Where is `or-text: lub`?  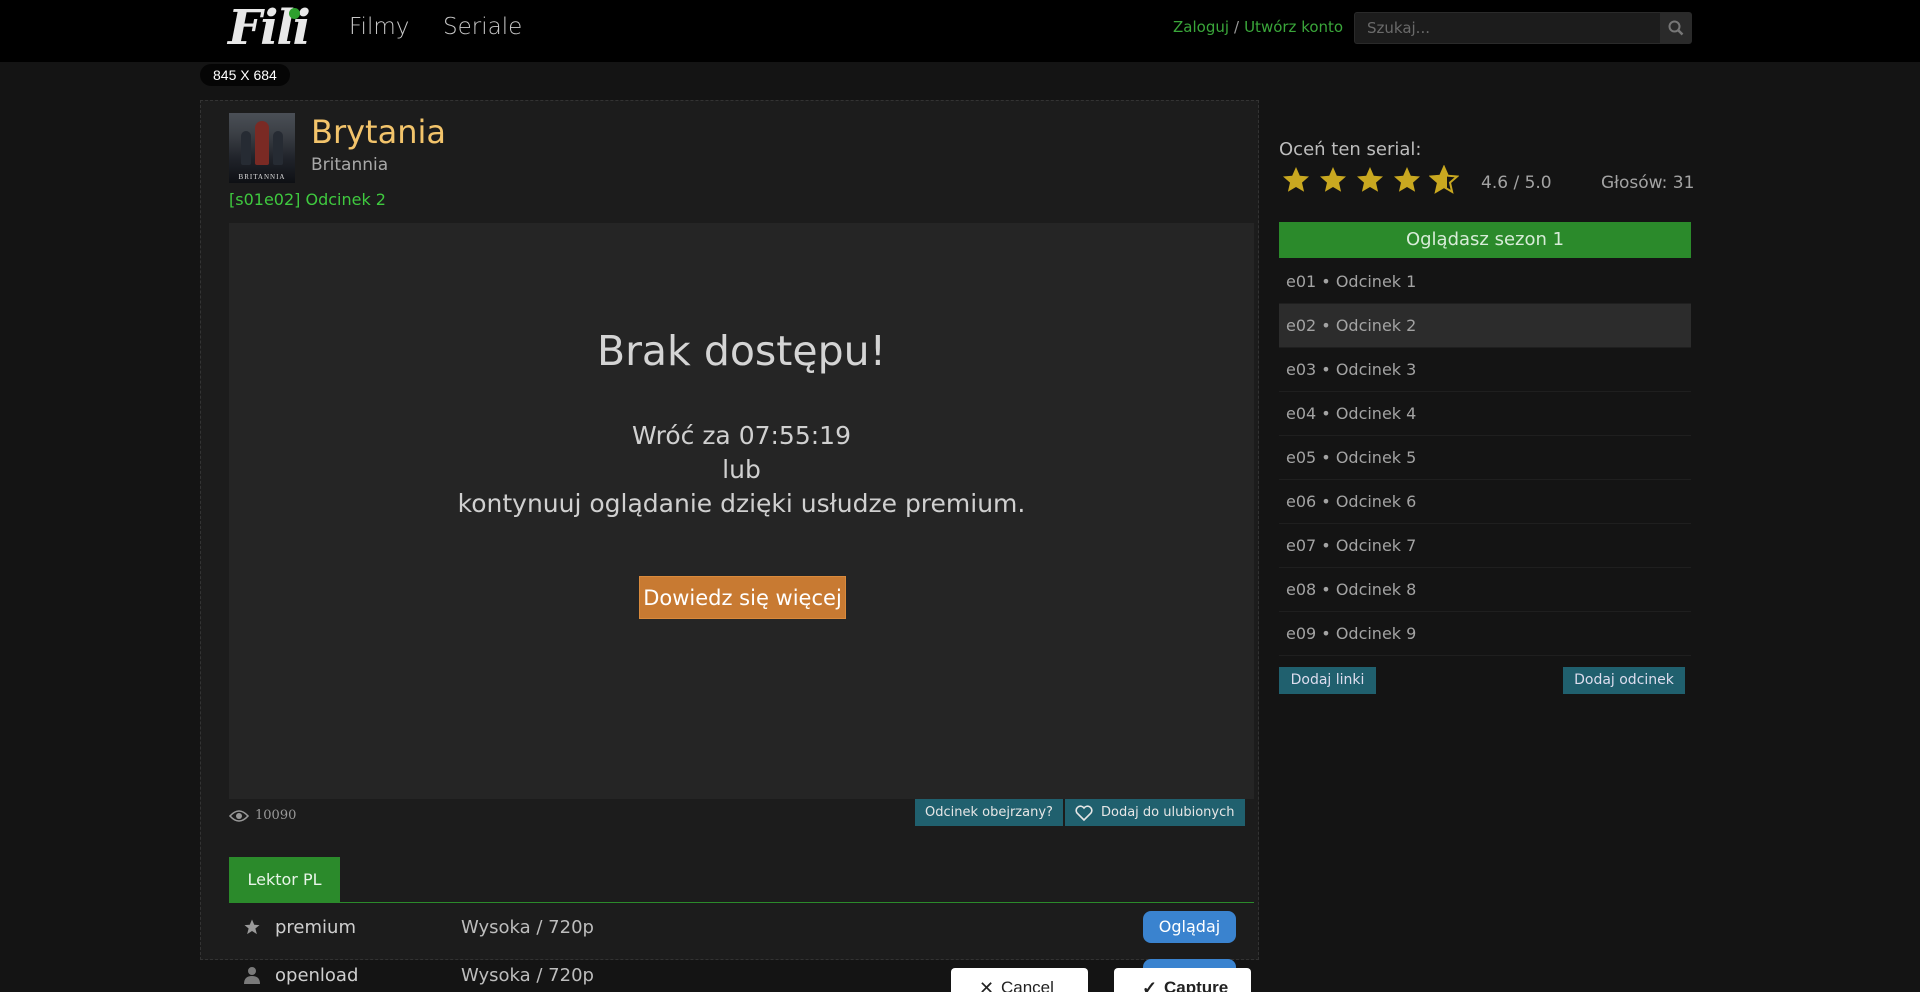 or-text: lub is located at coordinates (741, 469).